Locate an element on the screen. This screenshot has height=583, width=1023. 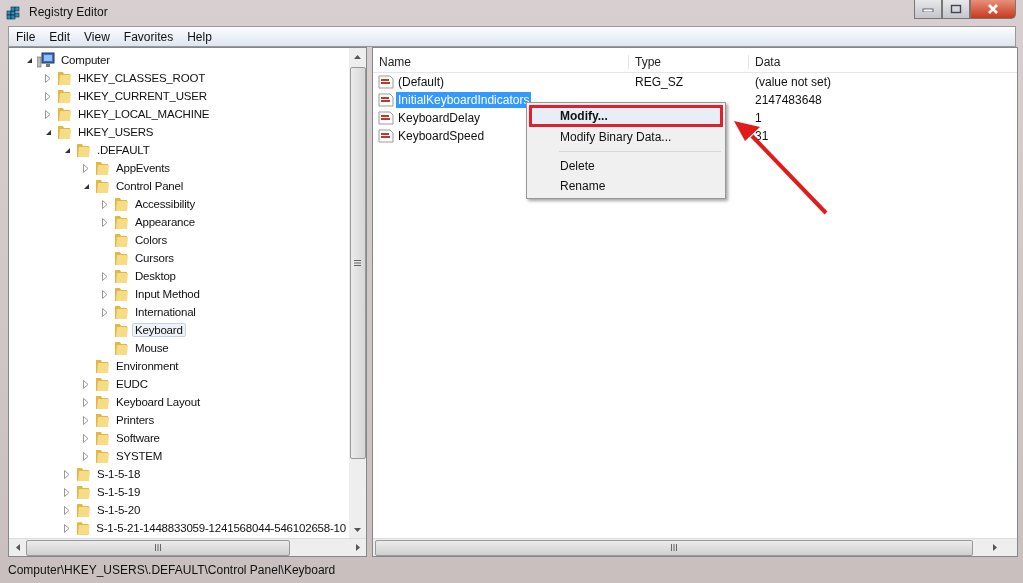
tree-item: Computer is located at coordinates (85, 60).